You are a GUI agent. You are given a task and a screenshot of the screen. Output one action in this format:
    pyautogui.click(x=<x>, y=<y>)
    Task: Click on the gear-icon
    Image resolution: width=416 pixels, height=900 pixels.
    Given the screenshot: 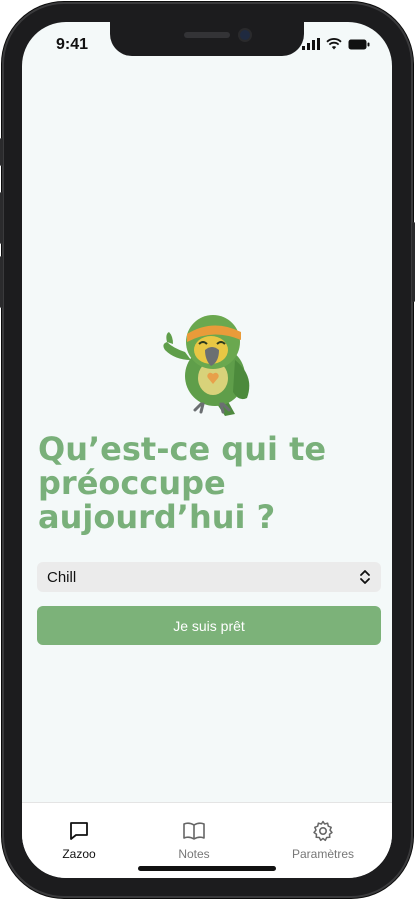 What is the action you would take?
    pyautogui.click(x=323, y=831)
    